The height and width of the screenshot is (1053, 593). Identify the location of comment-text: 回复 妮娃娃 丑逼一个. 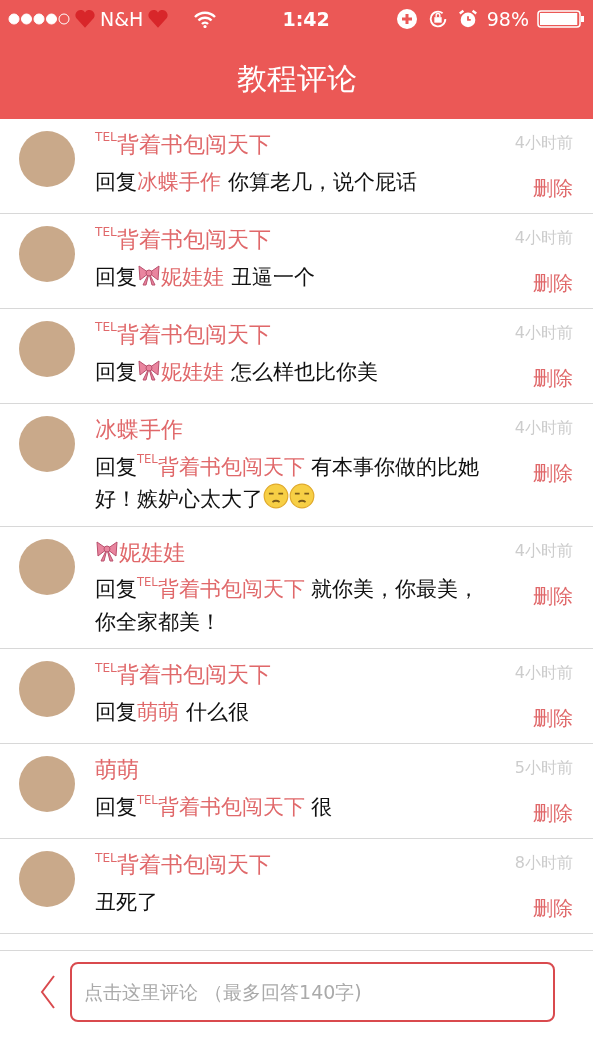
(205, 276).